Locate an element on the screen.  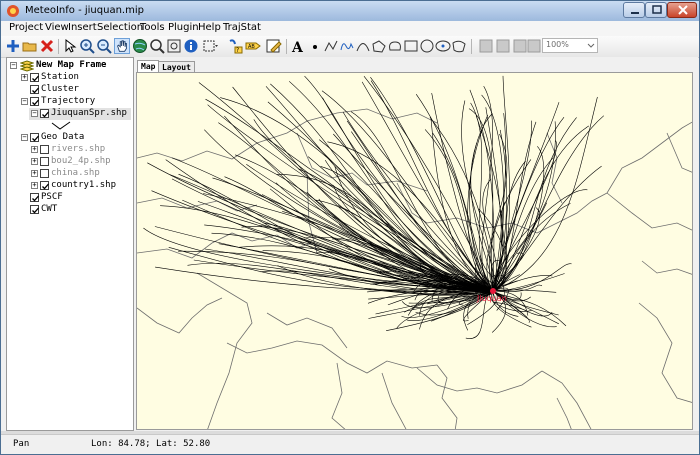
ellipse-icon is located at coordinates (443, 46).